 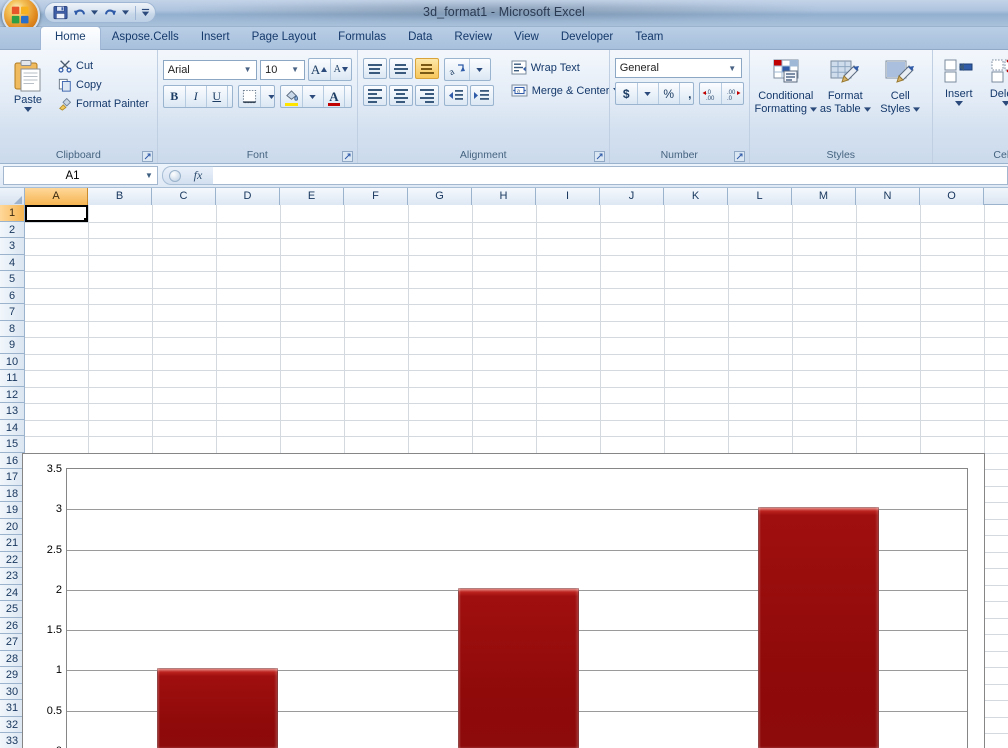 I want to click on delete-cells-dropdown-icon, so click(x=1004, y=103).